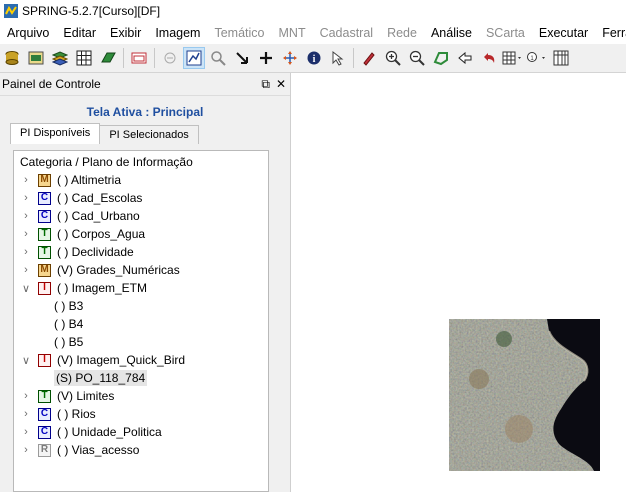  I want to click on menu-executar: Executar, so click(563, 33).